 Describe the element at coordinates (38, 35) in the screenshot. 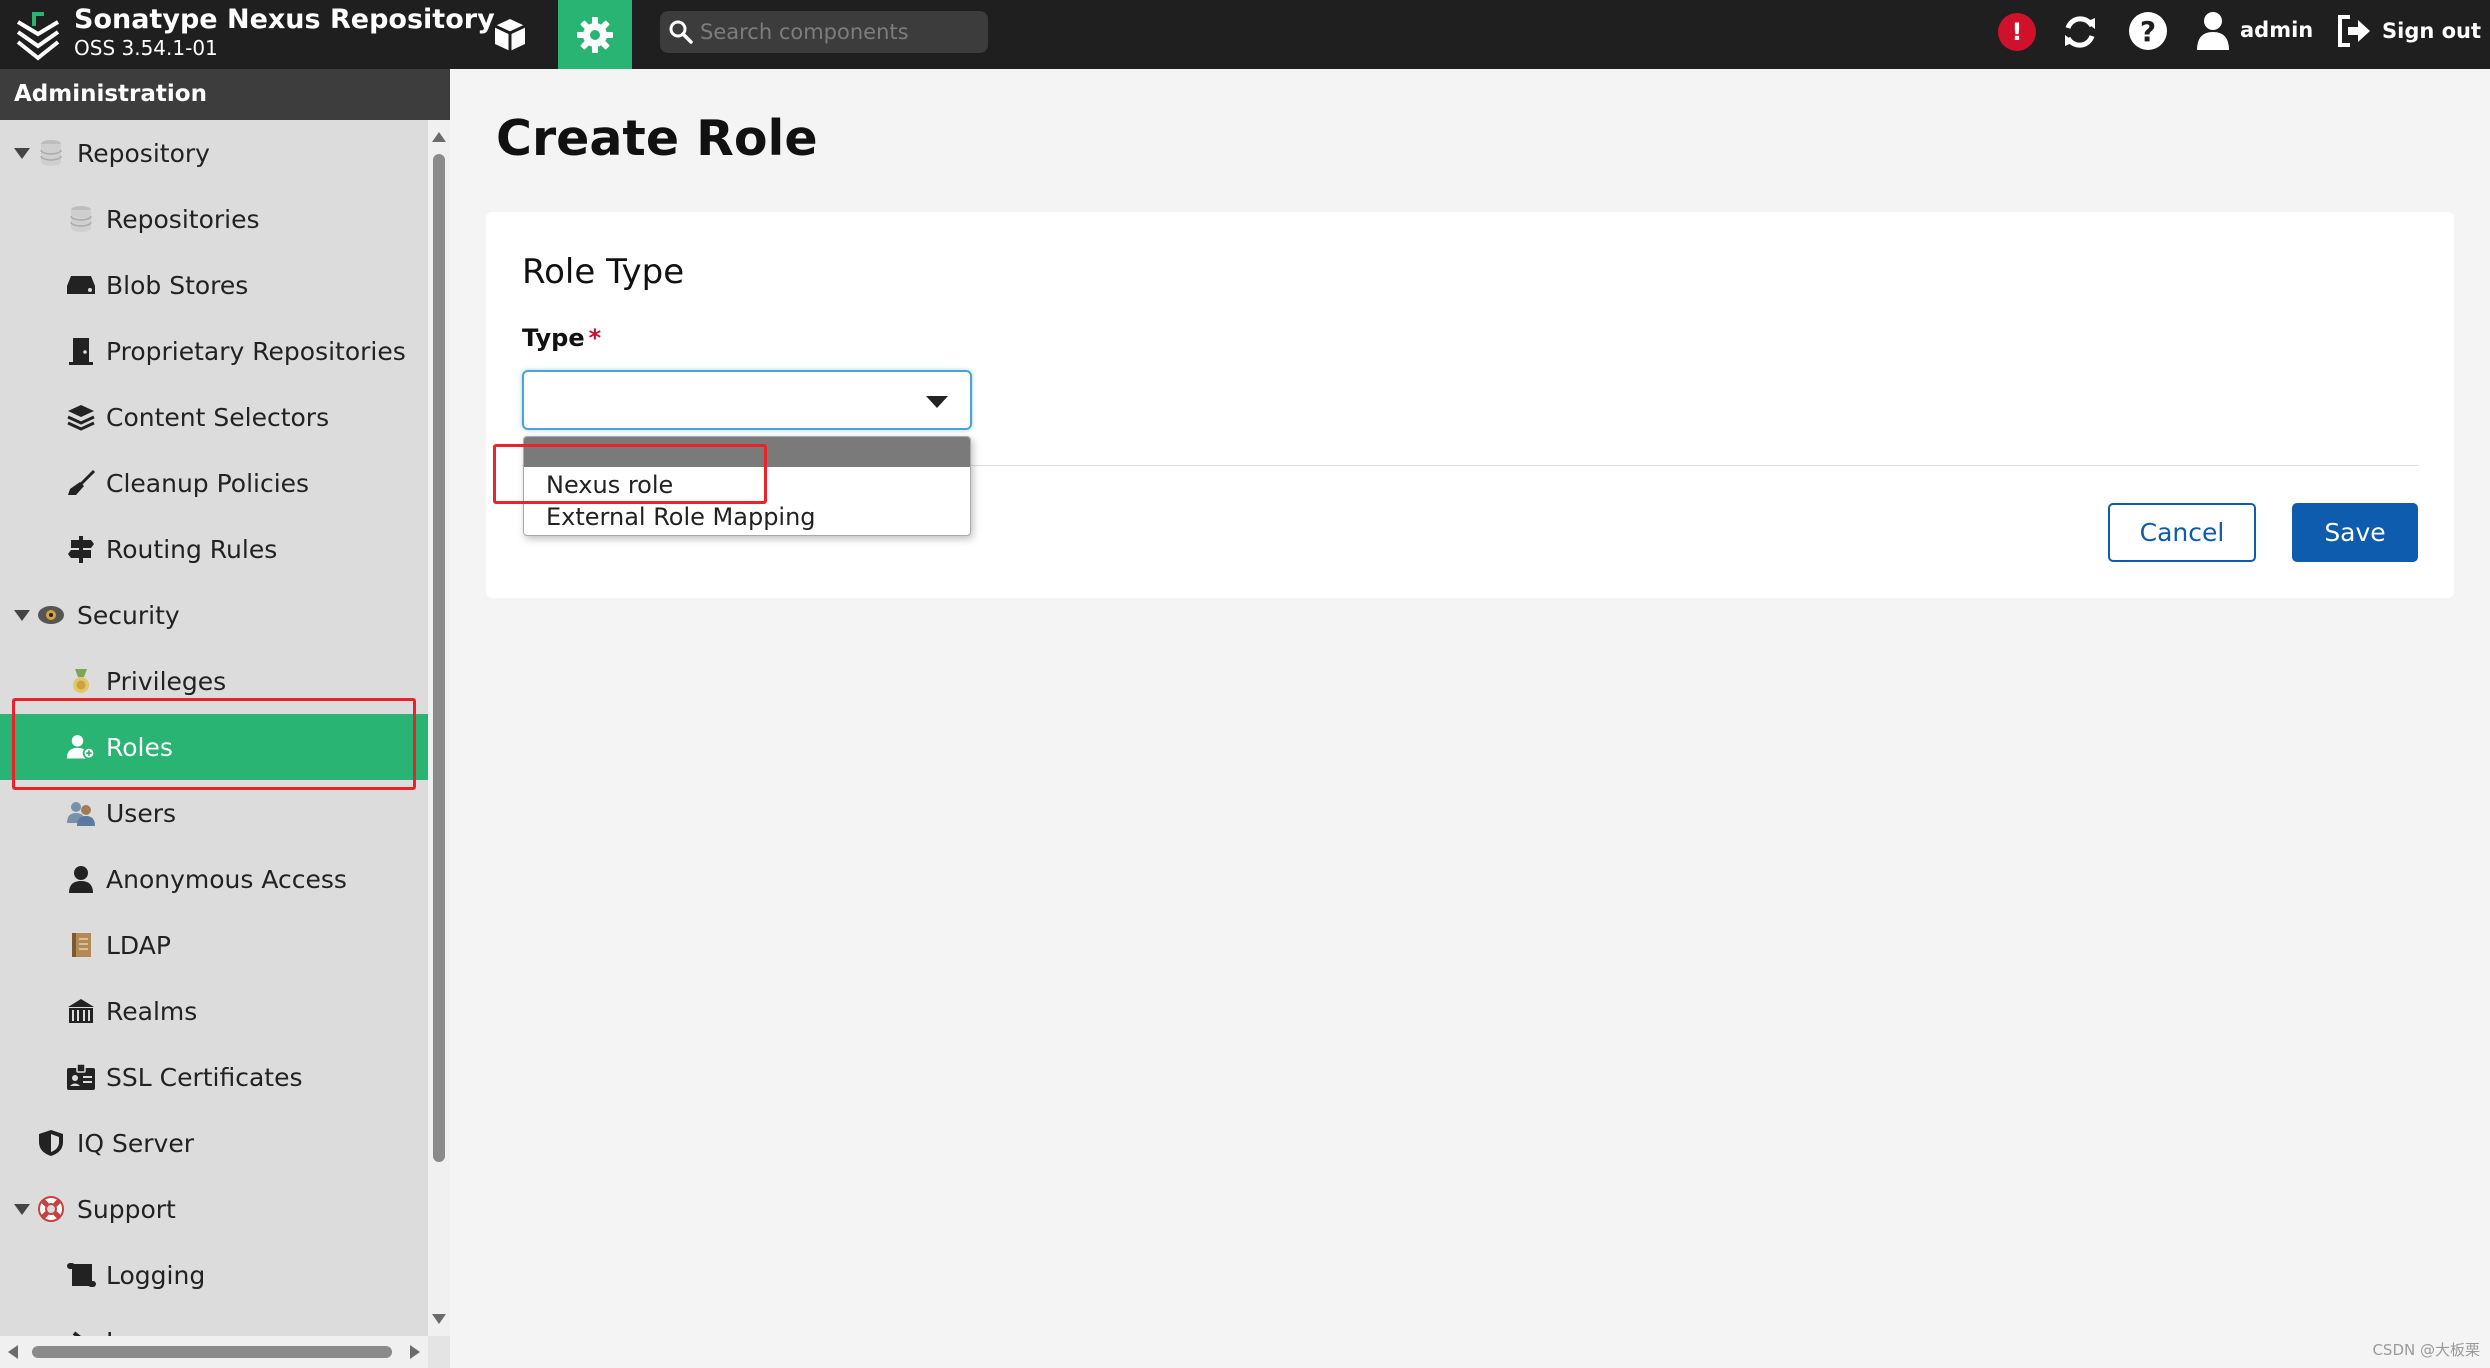

I see `nexus-logo-icon` at that location.